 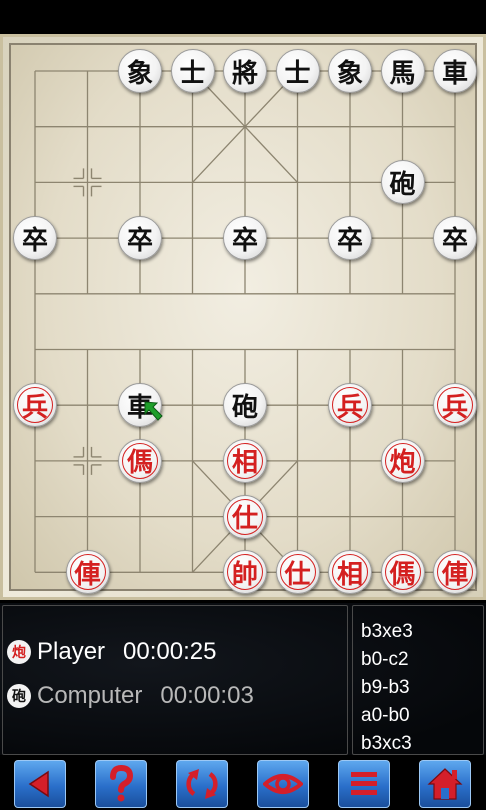 What do you see at coordinates (455, 71) in the screenshot?
I see `black-piece: 車` at bounding box center [455, 71].